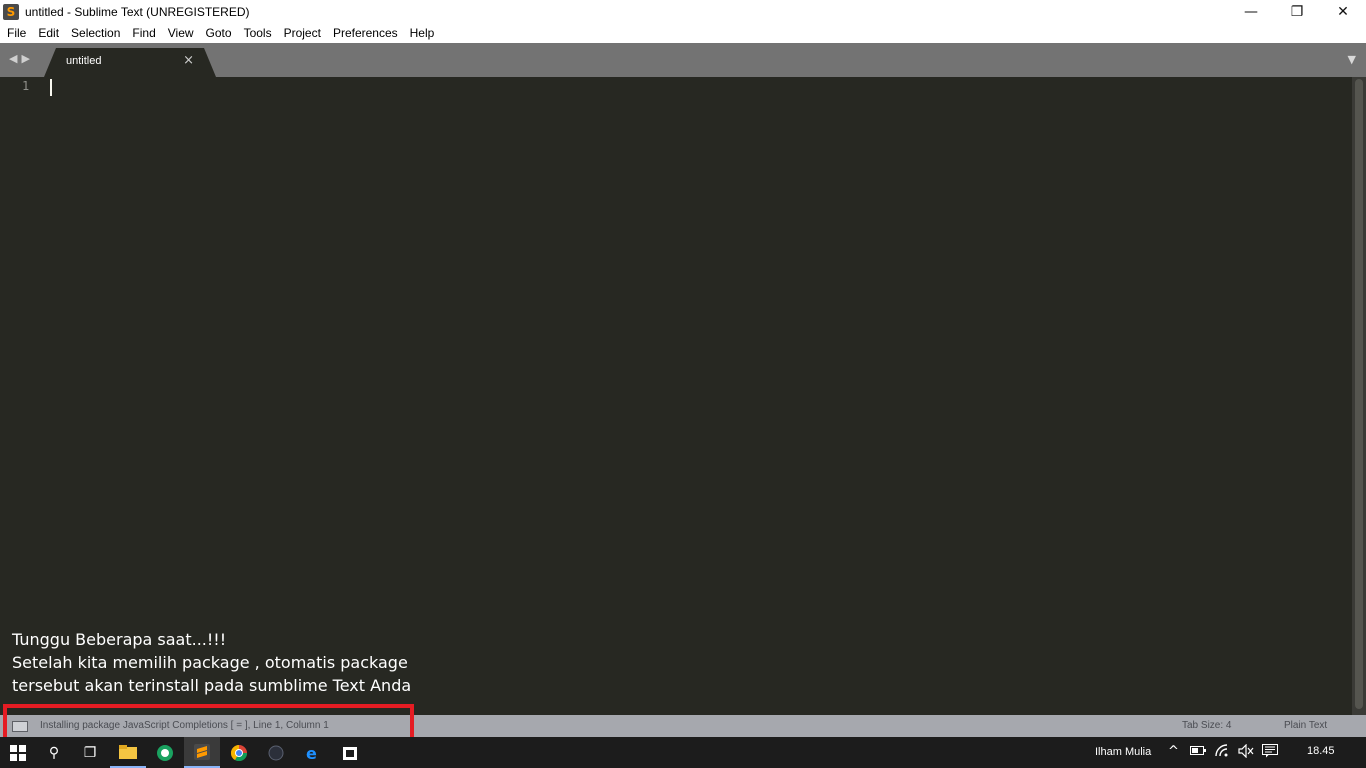 The image size is (1366, 768). What do you see at coordinates (350, 752) in the screenshot?
I see `store-icon` at bounding box center [350, 752].